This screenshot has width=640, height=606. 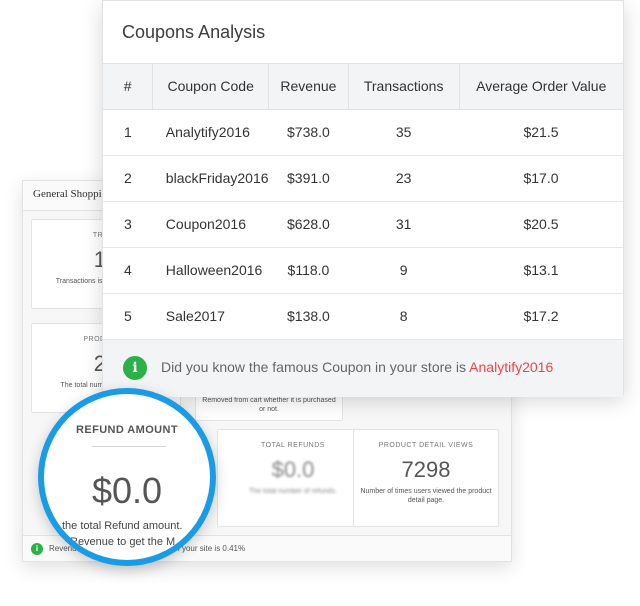 I want to click on row-num: 3, so click(x=128, y=224).